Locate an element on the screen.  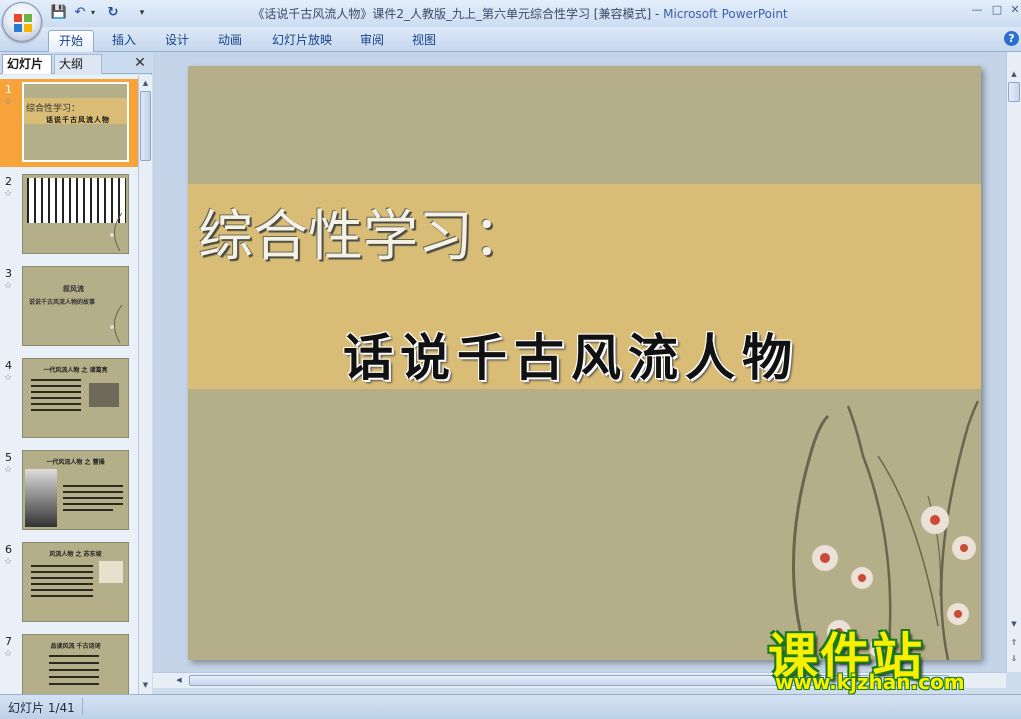
thumbnail-preview: 叙风流 说说千古风流人物的故事 is located at coordinates (75, 306).